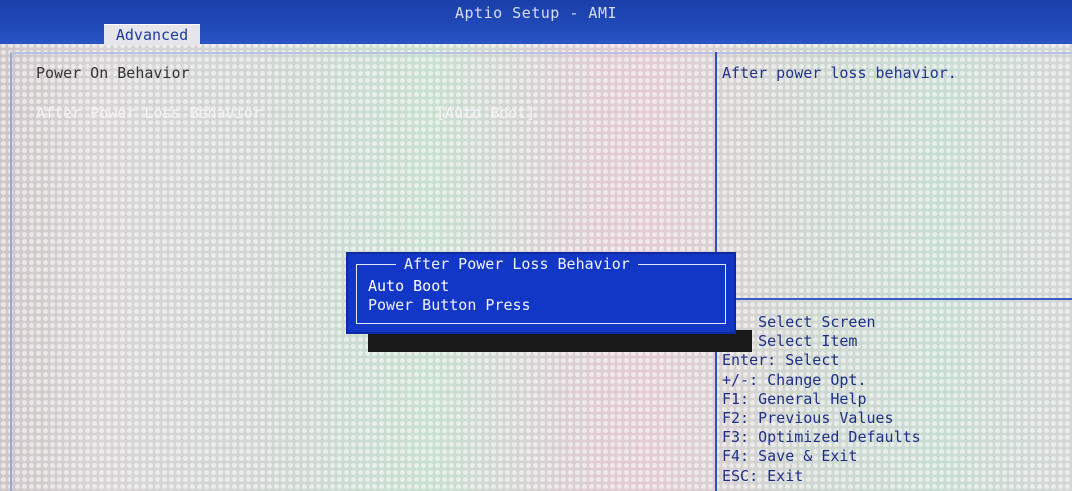  What do you see at coordinates (113, 73) in the screenshot?
I see `section-title: Power On Behavior` at bounding box center [113, 73].